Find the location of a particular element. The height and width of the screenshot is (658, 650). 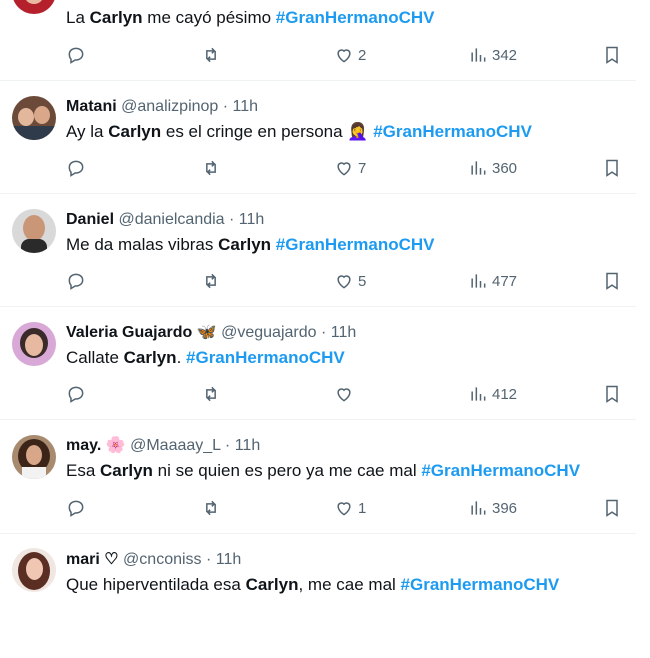

tweet-header: may. 🌸 @Maaaay_L · 11h is located at coordinates (163, 445).